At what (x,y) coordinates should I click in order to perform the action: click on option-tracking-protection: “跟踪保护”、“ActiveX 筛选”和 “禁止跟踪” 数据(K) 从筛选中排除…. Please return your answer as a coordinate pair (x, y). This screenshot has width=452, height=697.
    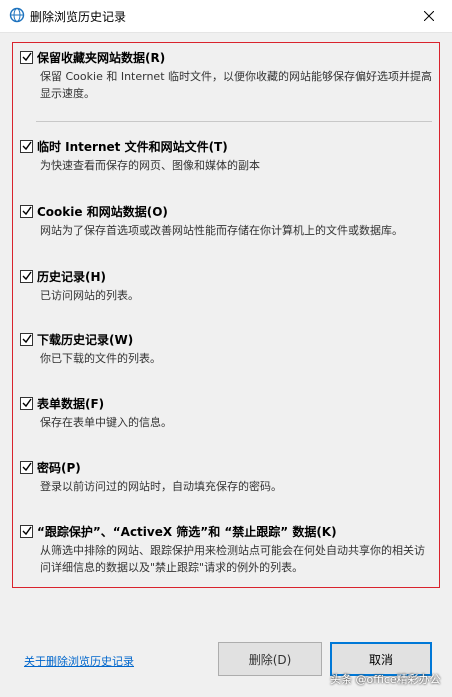
    Looking at the image, I should click on (230, 549).